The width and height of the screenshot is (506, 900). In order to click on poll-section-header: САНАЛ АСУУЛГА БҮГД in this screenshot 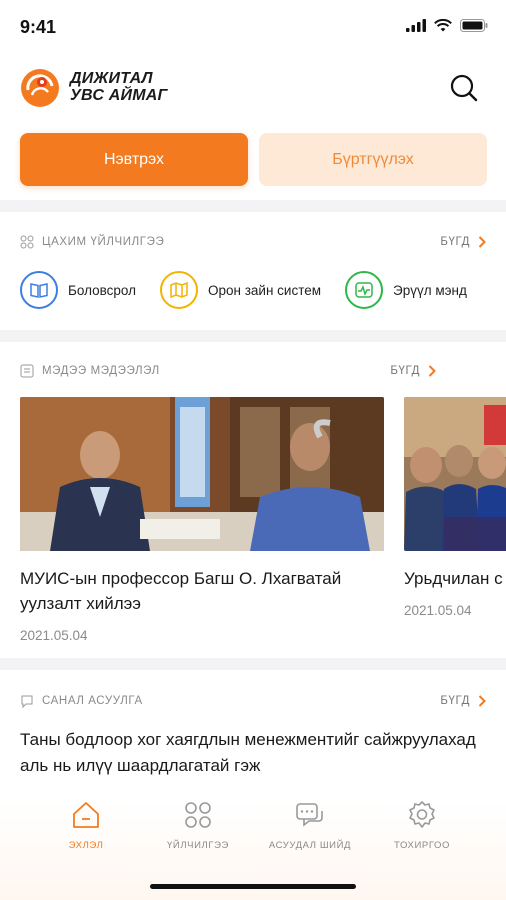, I will do `click(253, 701)`.